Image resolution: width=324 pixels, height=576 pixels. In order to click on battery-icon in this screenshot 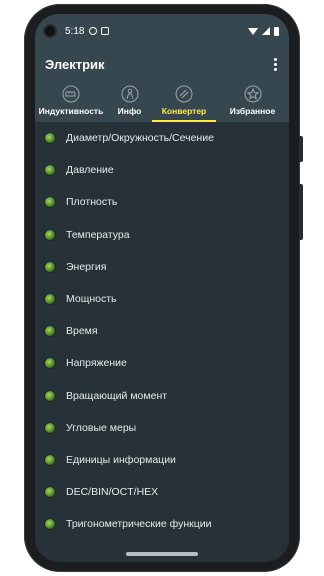, I will do `click(276, 31)`.